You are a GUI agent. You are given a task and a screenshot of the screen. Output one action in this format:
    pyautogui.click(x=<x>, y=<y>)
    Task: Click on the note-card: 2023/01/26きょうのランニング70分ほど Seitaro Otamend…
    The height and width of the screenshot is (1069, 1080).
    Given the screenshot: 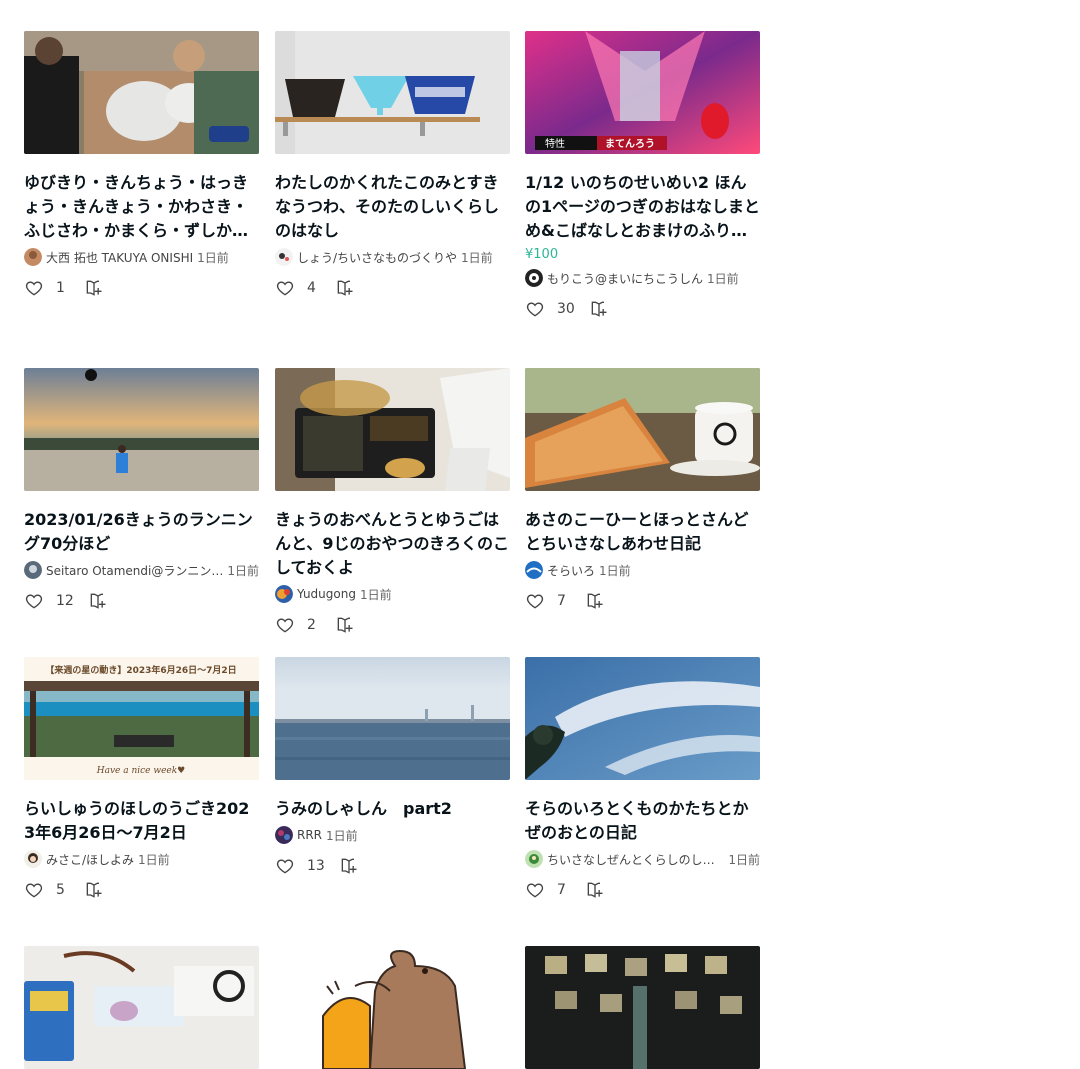 What is the action you would take?
    pyautogui.click(x=141, y=490)
    